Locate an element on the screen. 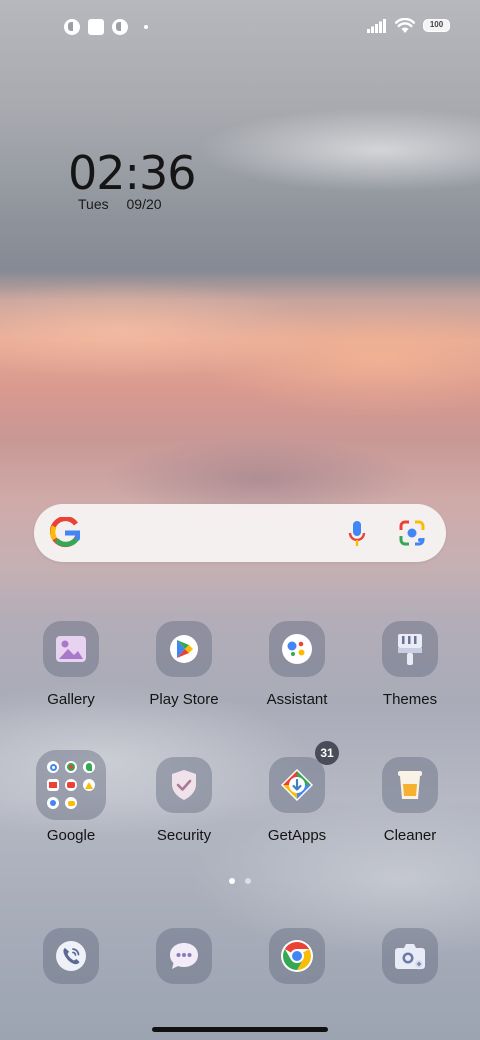  dock-camera is located at coordinates (410, 956).